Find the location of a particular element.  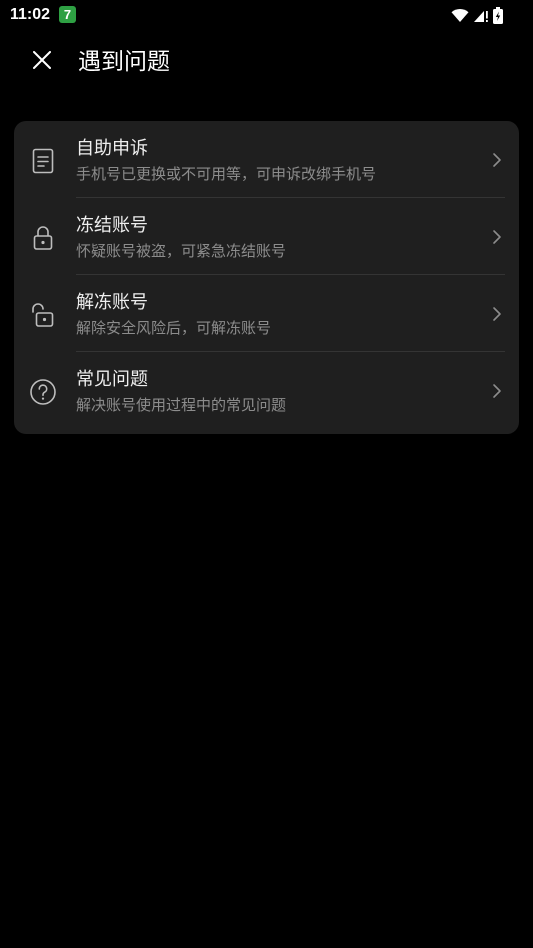

status-icons is located at coordinates (477, 15).